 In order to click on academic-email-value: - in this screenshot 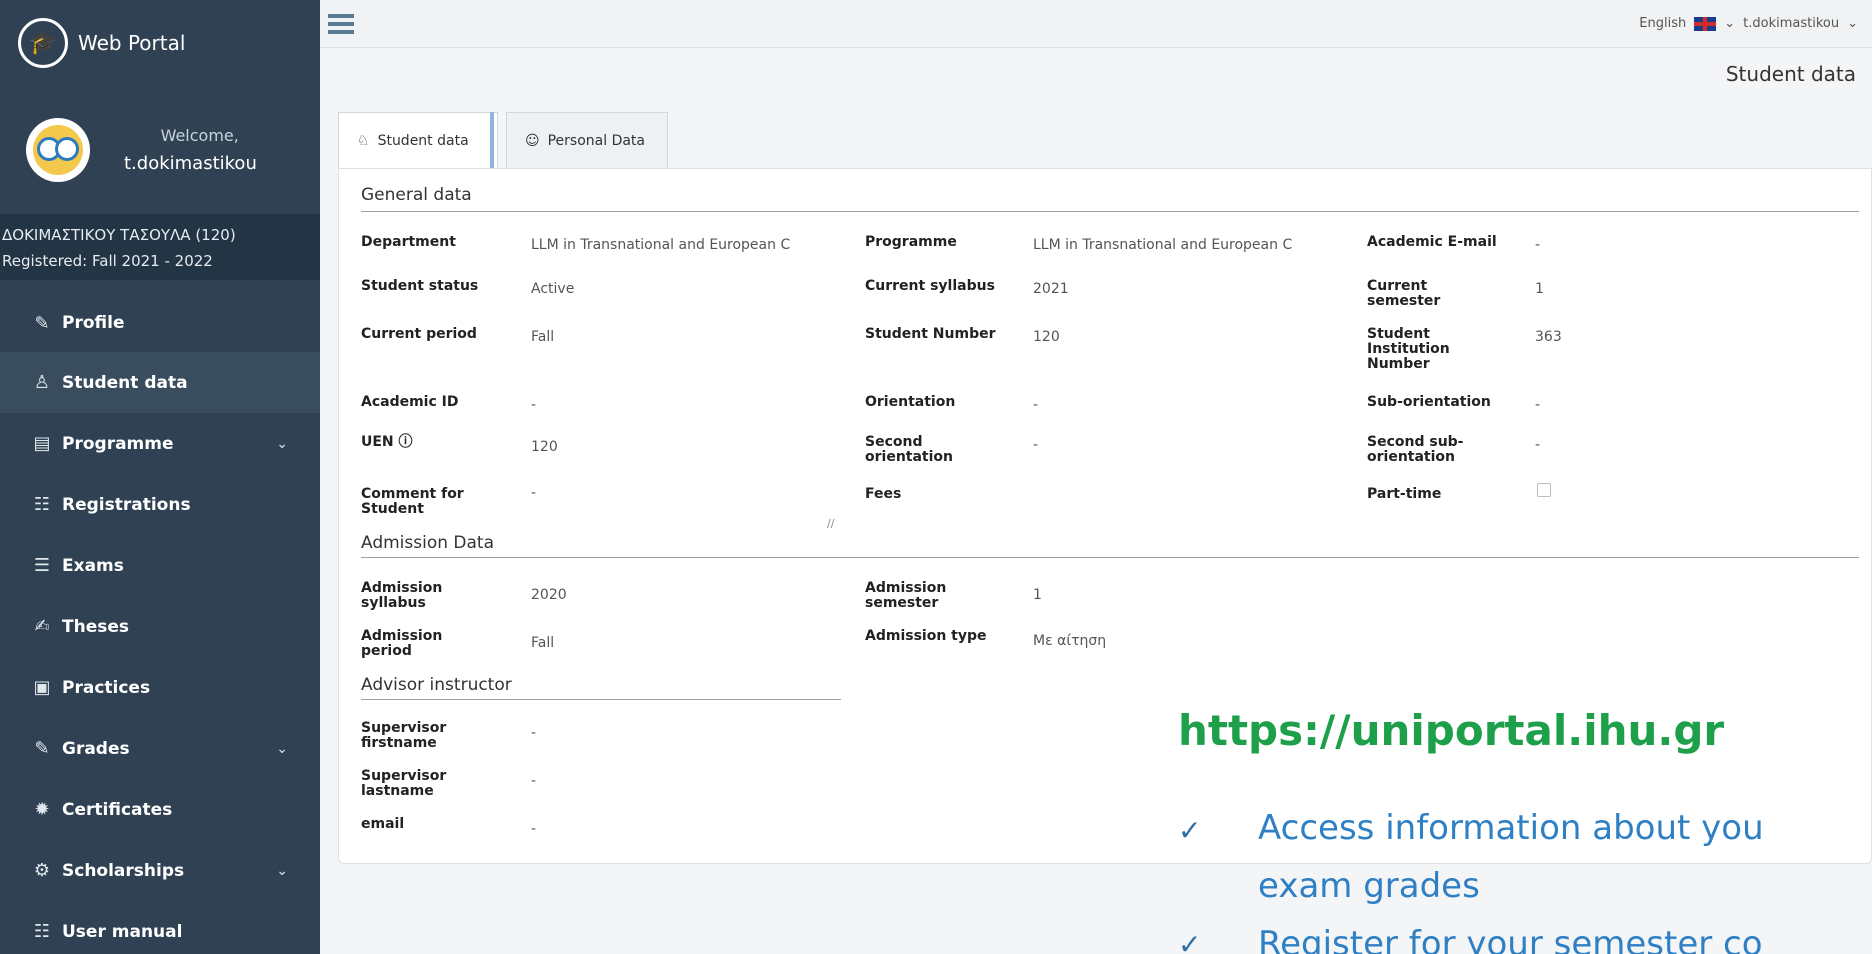, I will do `click(1538, 245)`.